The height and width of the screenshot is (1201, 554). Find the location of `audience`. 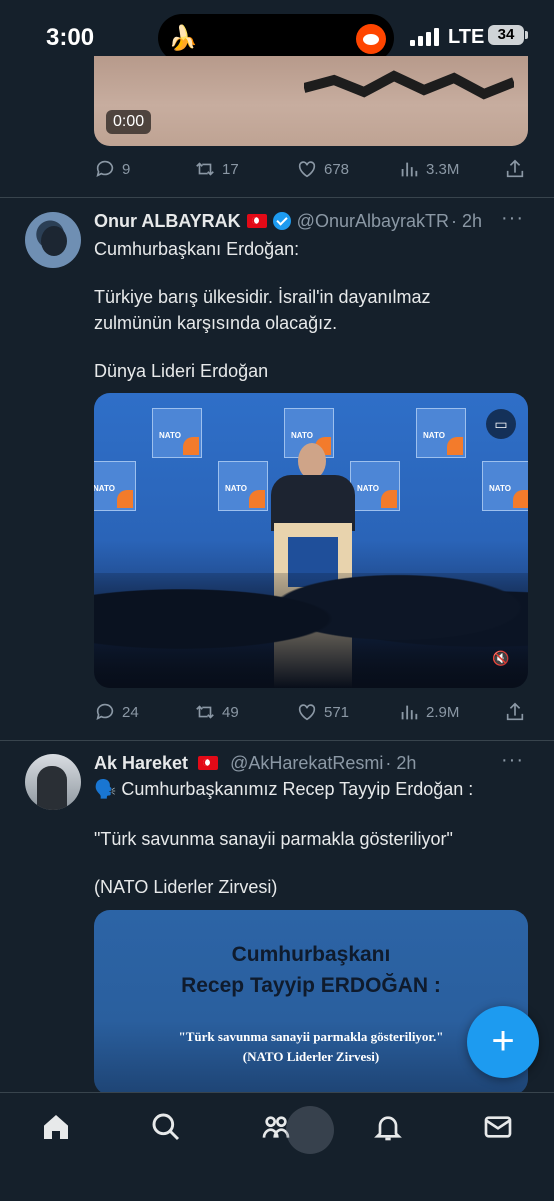

audience is located at coordinates (311, 630).